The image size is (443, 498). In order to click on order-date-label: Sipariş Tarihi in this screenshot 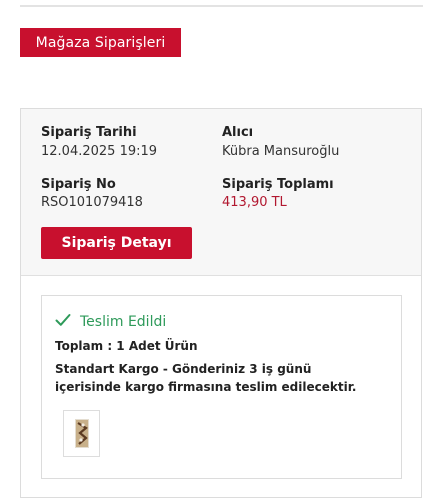, I will do `click(89, 132)`.